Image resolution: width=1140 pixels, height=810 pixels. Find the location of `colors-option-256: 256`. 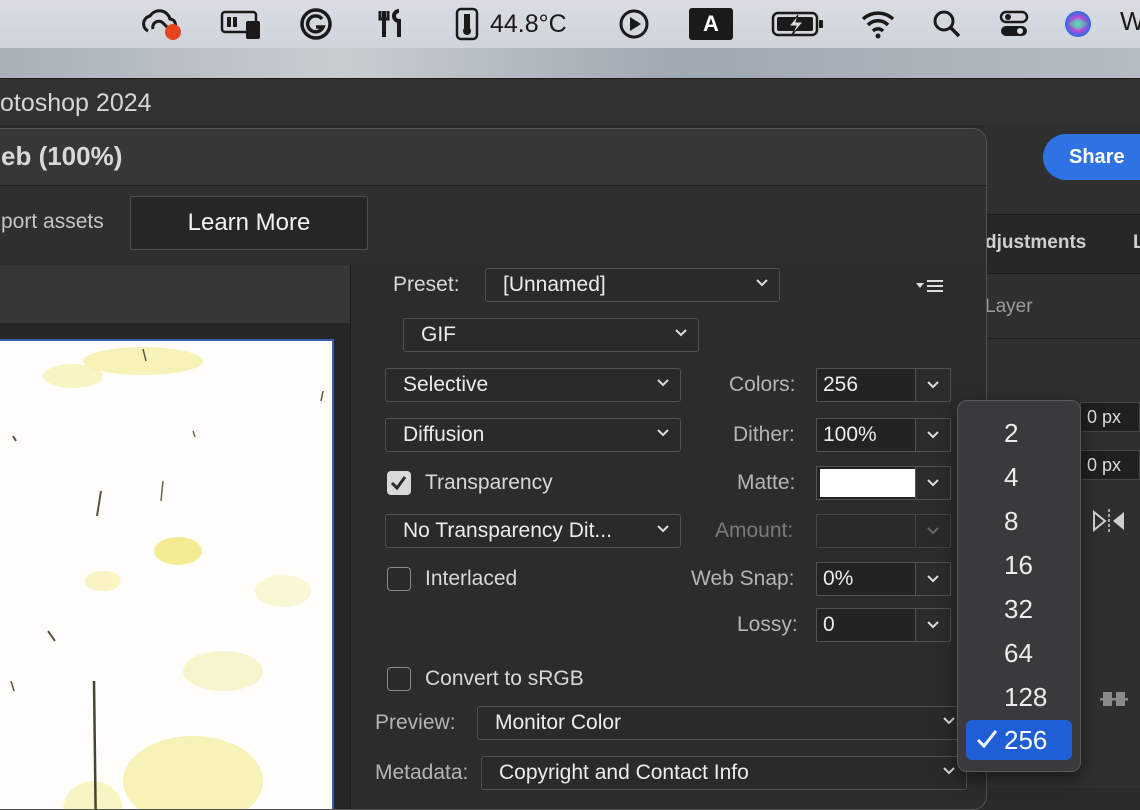

colors-option-256: 256 is located at coordinates (1019, 740).